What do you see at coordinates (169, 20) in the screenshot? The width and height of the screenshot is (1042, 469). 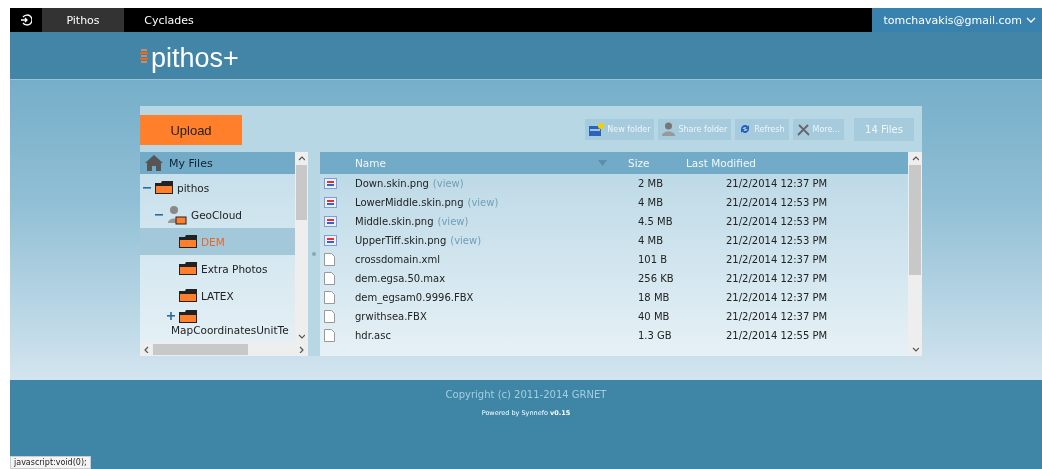 I see `nav-tab: Cyclades` at bounding box center [169, 20].